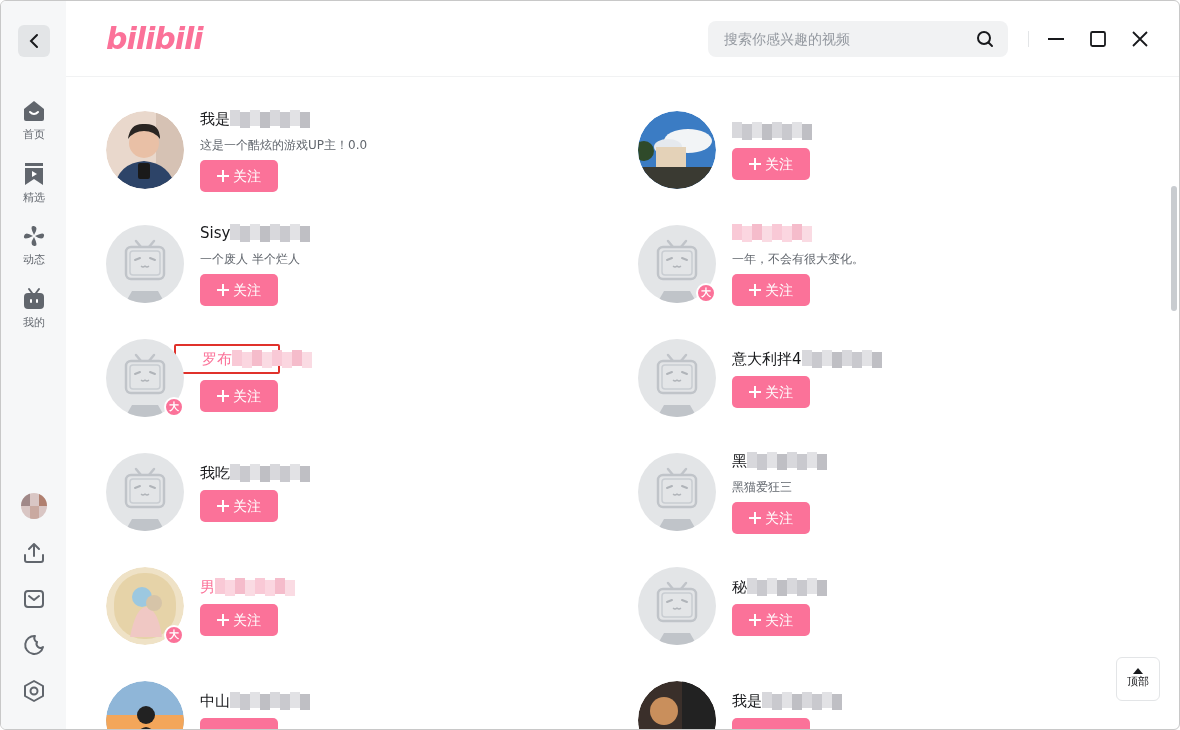 Image resolution: width=1180 pixels, height=730 pixels. Describe the element at coordinates (767, 359) in the screenshot. I see `user-name: 意大利拌4` at that location.